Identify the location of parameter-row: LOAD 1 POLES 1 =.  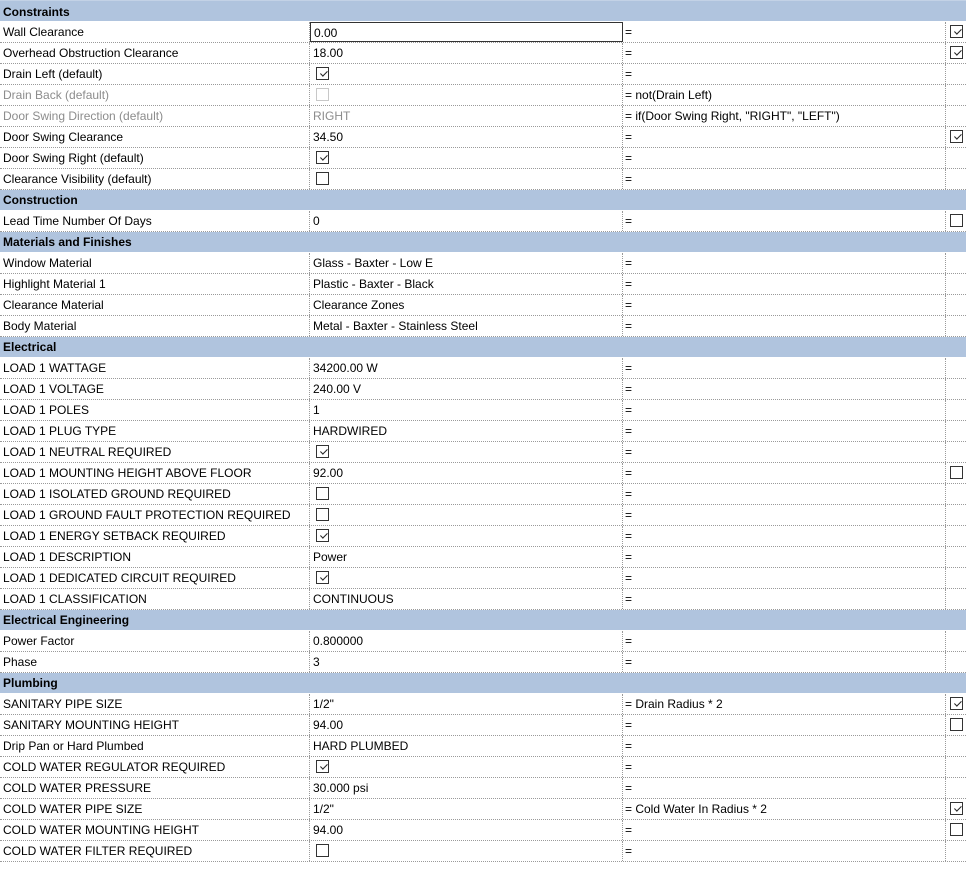
(483, 410).